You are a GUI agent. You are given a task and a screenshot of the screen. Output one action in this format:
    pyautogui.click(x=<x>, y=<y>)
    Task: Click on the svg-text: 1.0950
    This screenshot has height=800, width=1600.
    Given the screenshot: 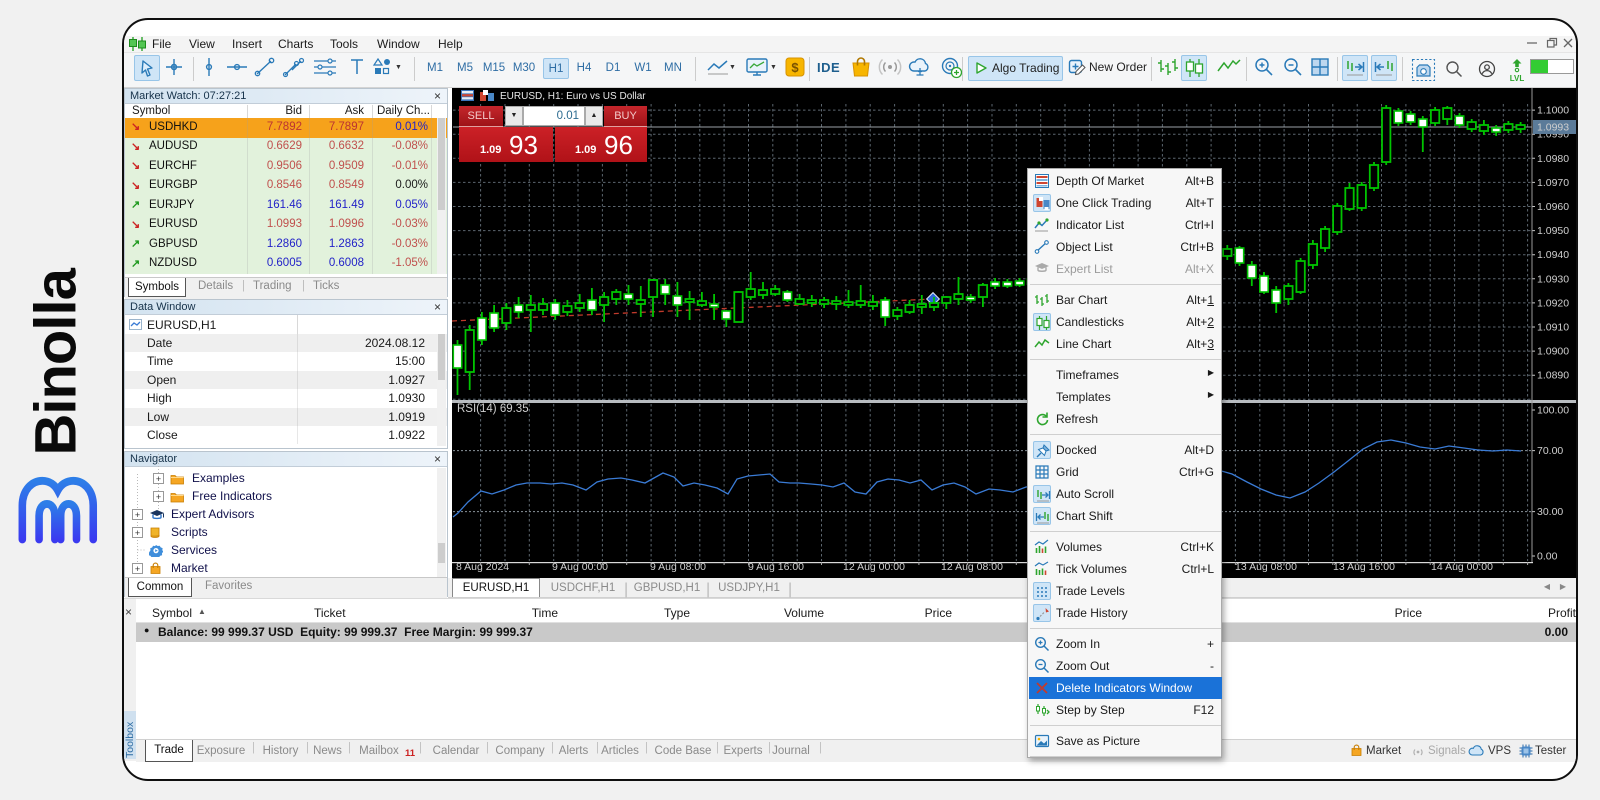 What is the action you would take?
    pyautogui.click(x=1553, y=231)
    